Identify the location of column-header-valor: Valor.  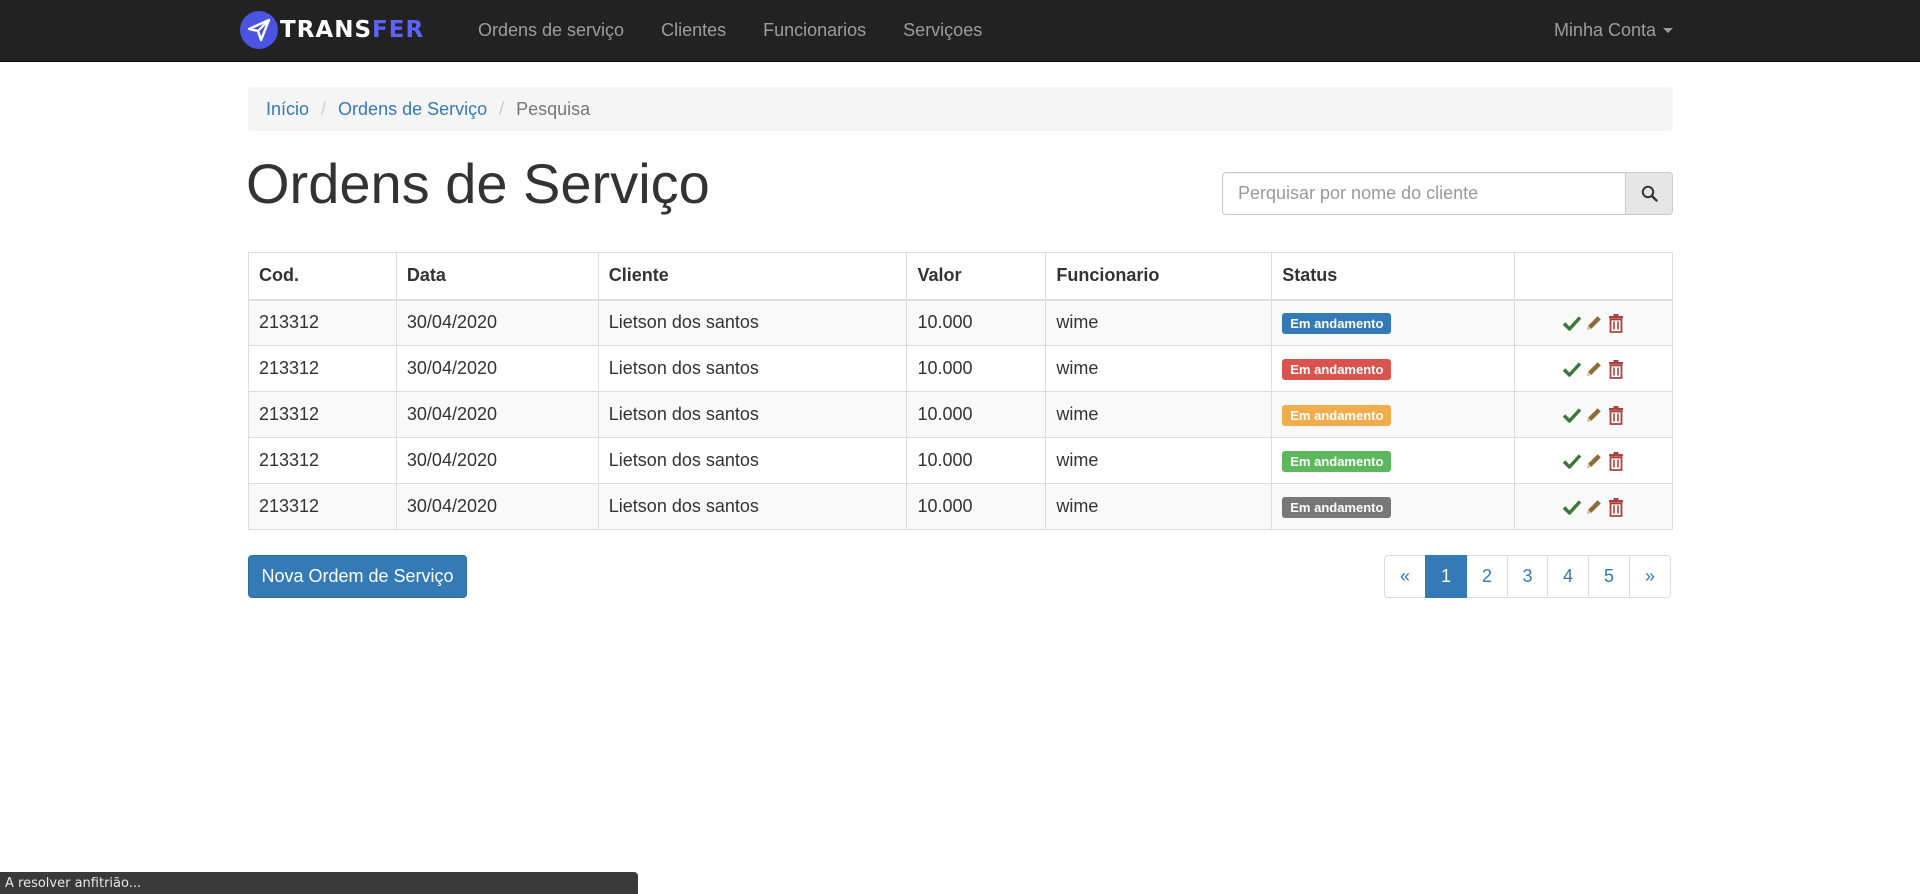
(976, 276).